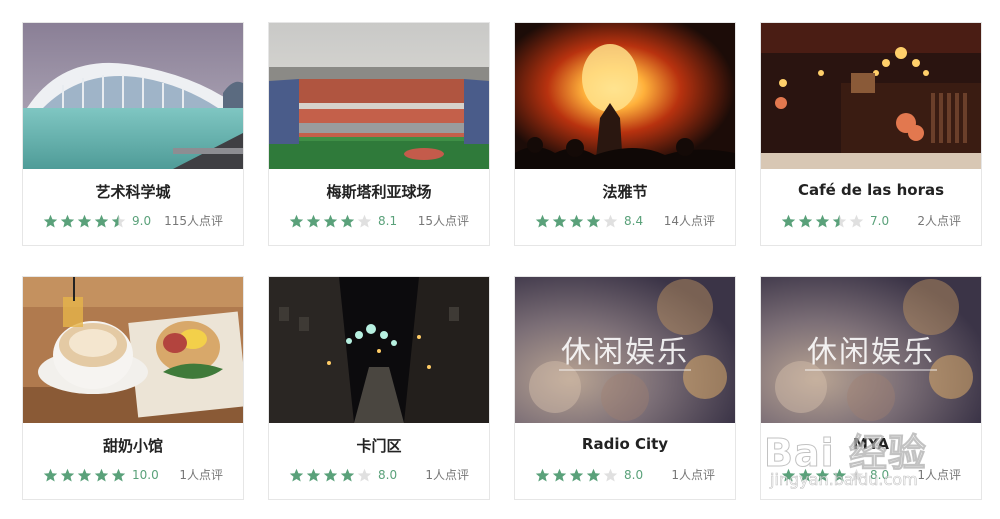  What do you see at coordinates (443, 221) in the screenshot?
I see `review-count: 15人点评` at bounding box center [443, 221].